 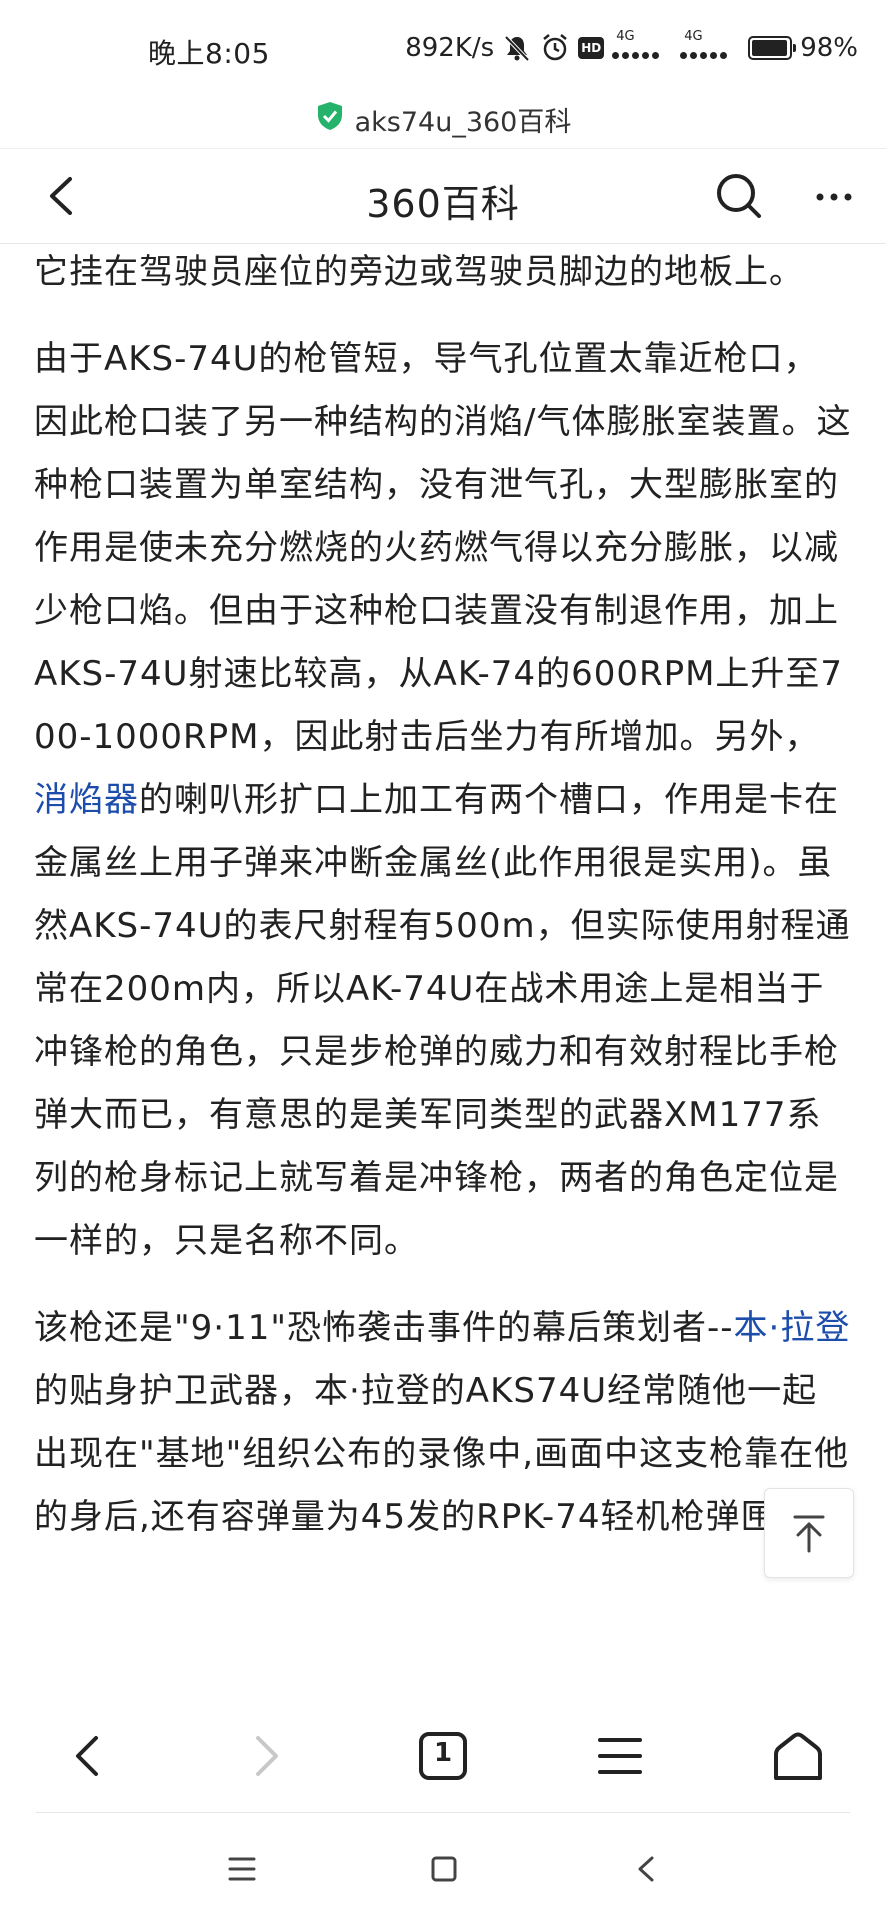 I want to click on tabs-button: 1, so click(x=443, y=1756).